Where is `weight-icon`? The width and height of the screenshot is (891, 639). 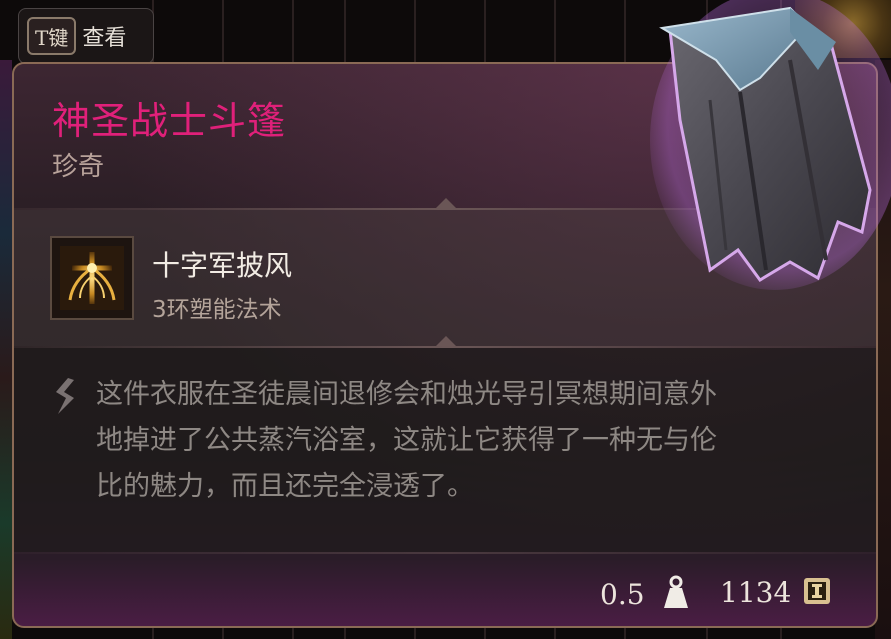 weight-icon is located at coordinates (676, 594).